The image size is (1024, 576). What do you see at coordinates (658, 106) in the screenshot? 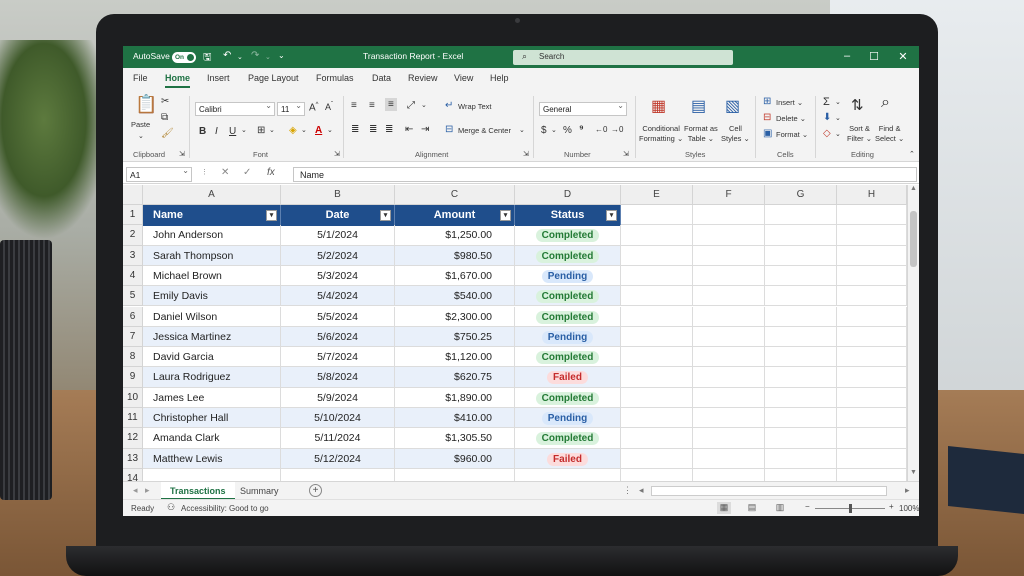
I see `conditional-formatting-icon: ▦` at bounding box center [658, 106].